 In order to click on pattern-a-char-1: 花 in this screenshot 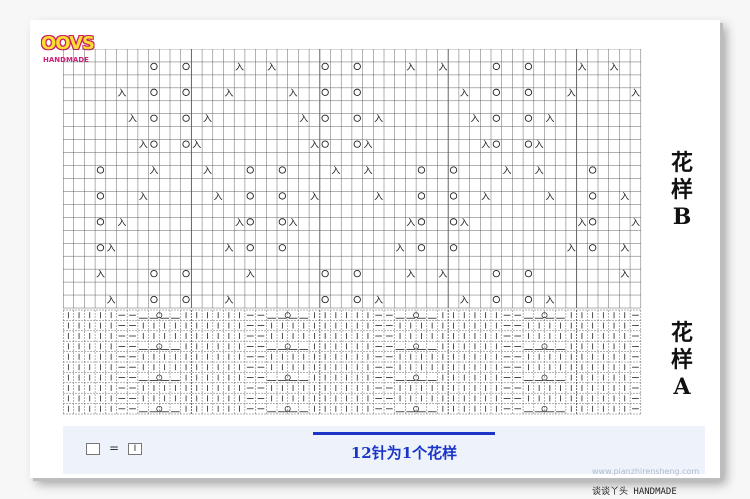, I will do `click(681, 333)`.